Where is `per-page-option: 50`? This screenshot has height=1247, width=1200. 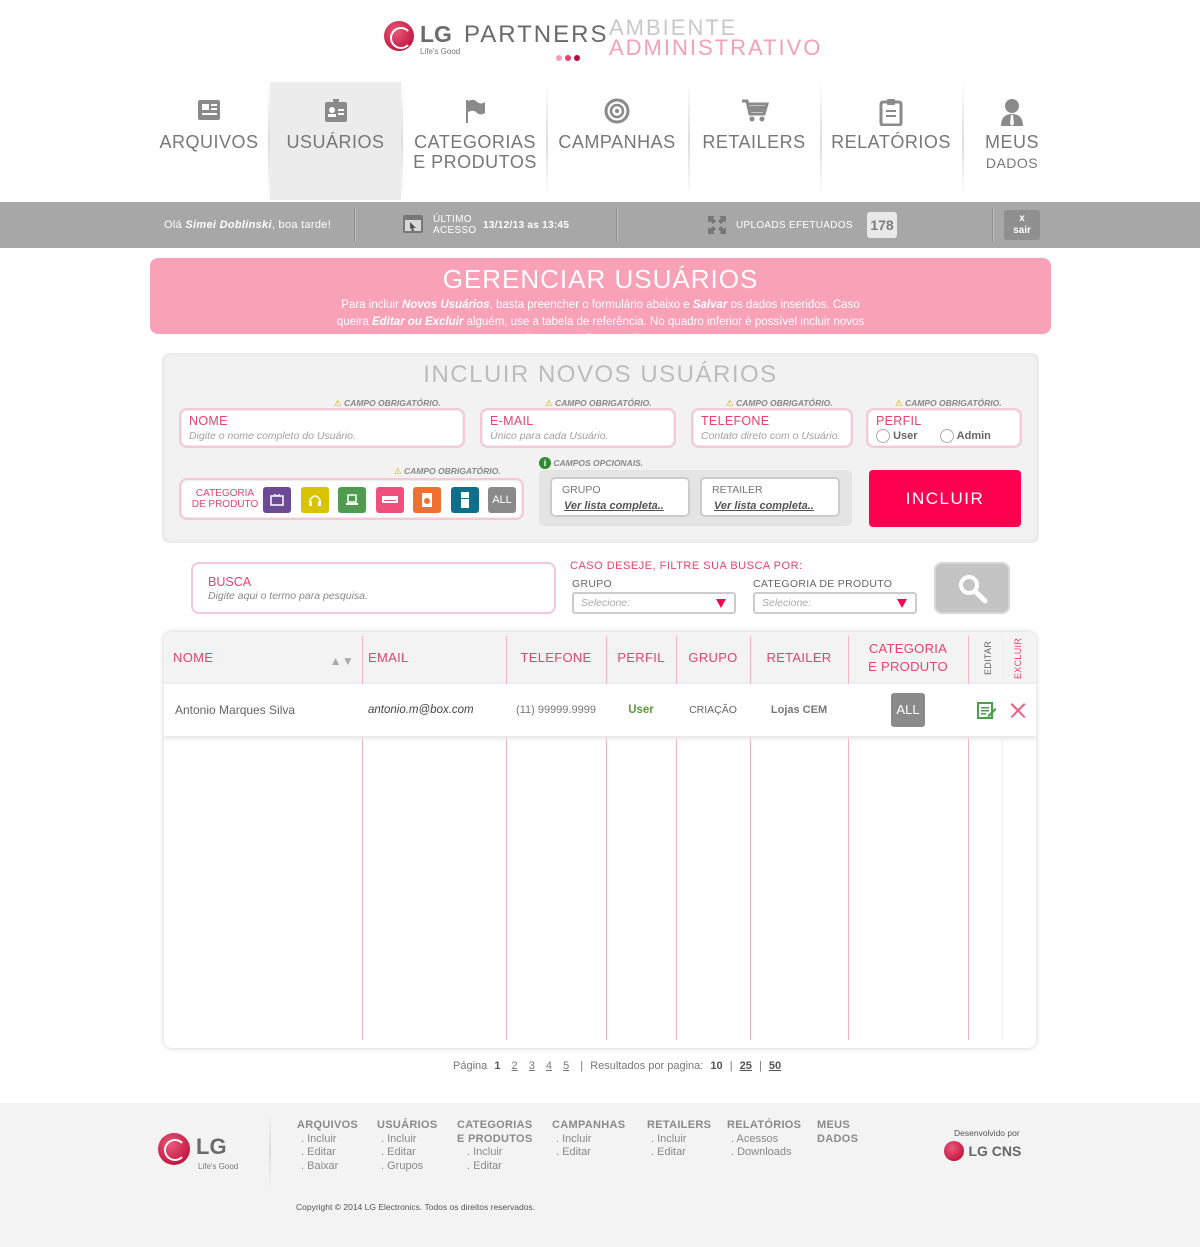
per-page-option: 50 is located at coordinates (775, 1066).